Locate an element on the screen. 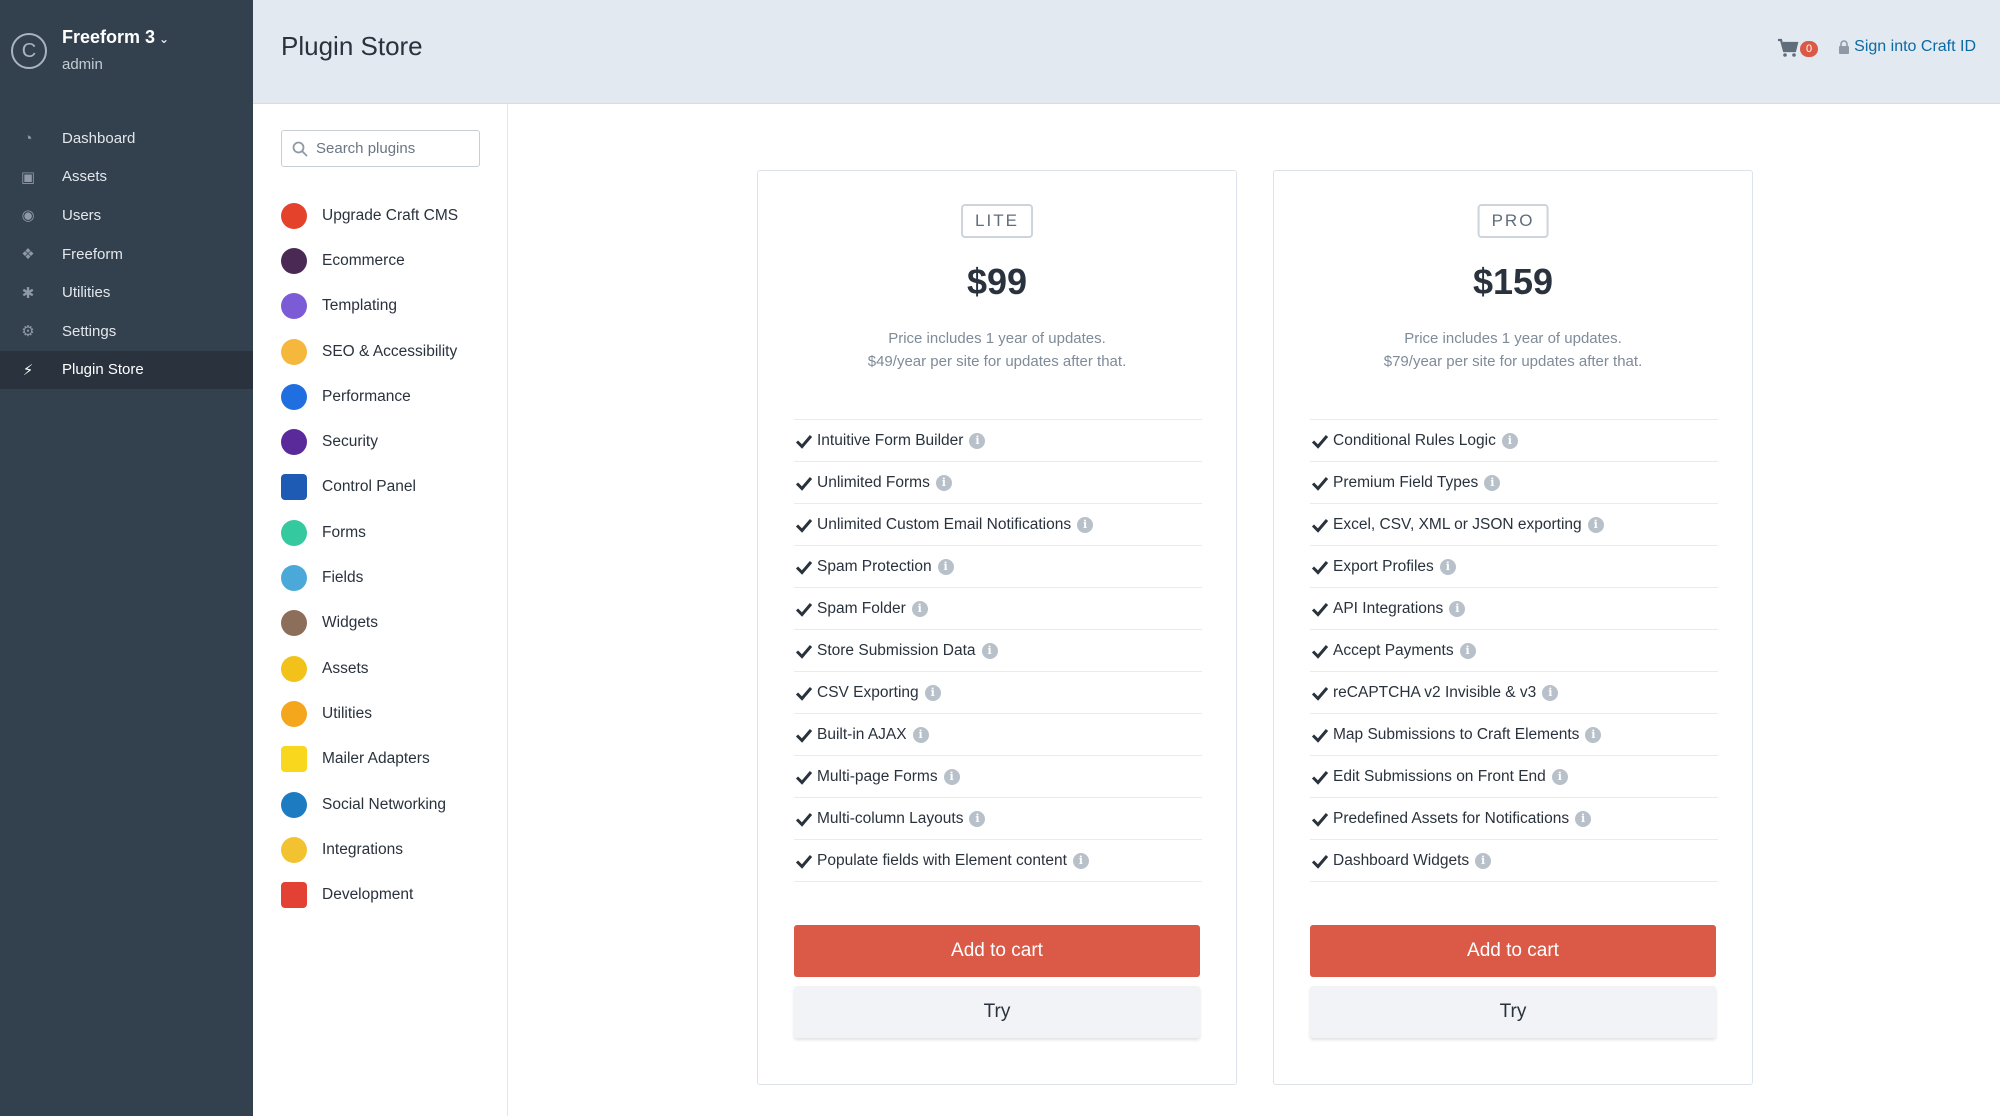 The image size is (2000, 1116). category-item: Upgrade Craft CMS is located at coordinates (391, 215).